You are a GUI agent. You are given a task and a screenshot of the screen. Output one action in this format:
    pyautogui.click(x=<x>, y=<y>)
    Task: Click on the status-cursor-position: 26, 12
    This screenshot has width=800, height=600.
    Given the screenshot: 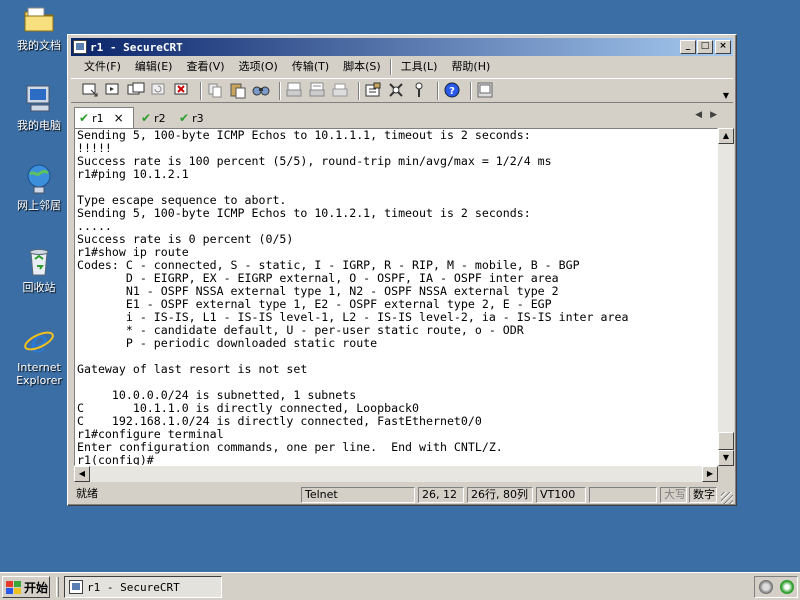 What is the action you would take?
    pyautogui.click(x=441, y=495)
    